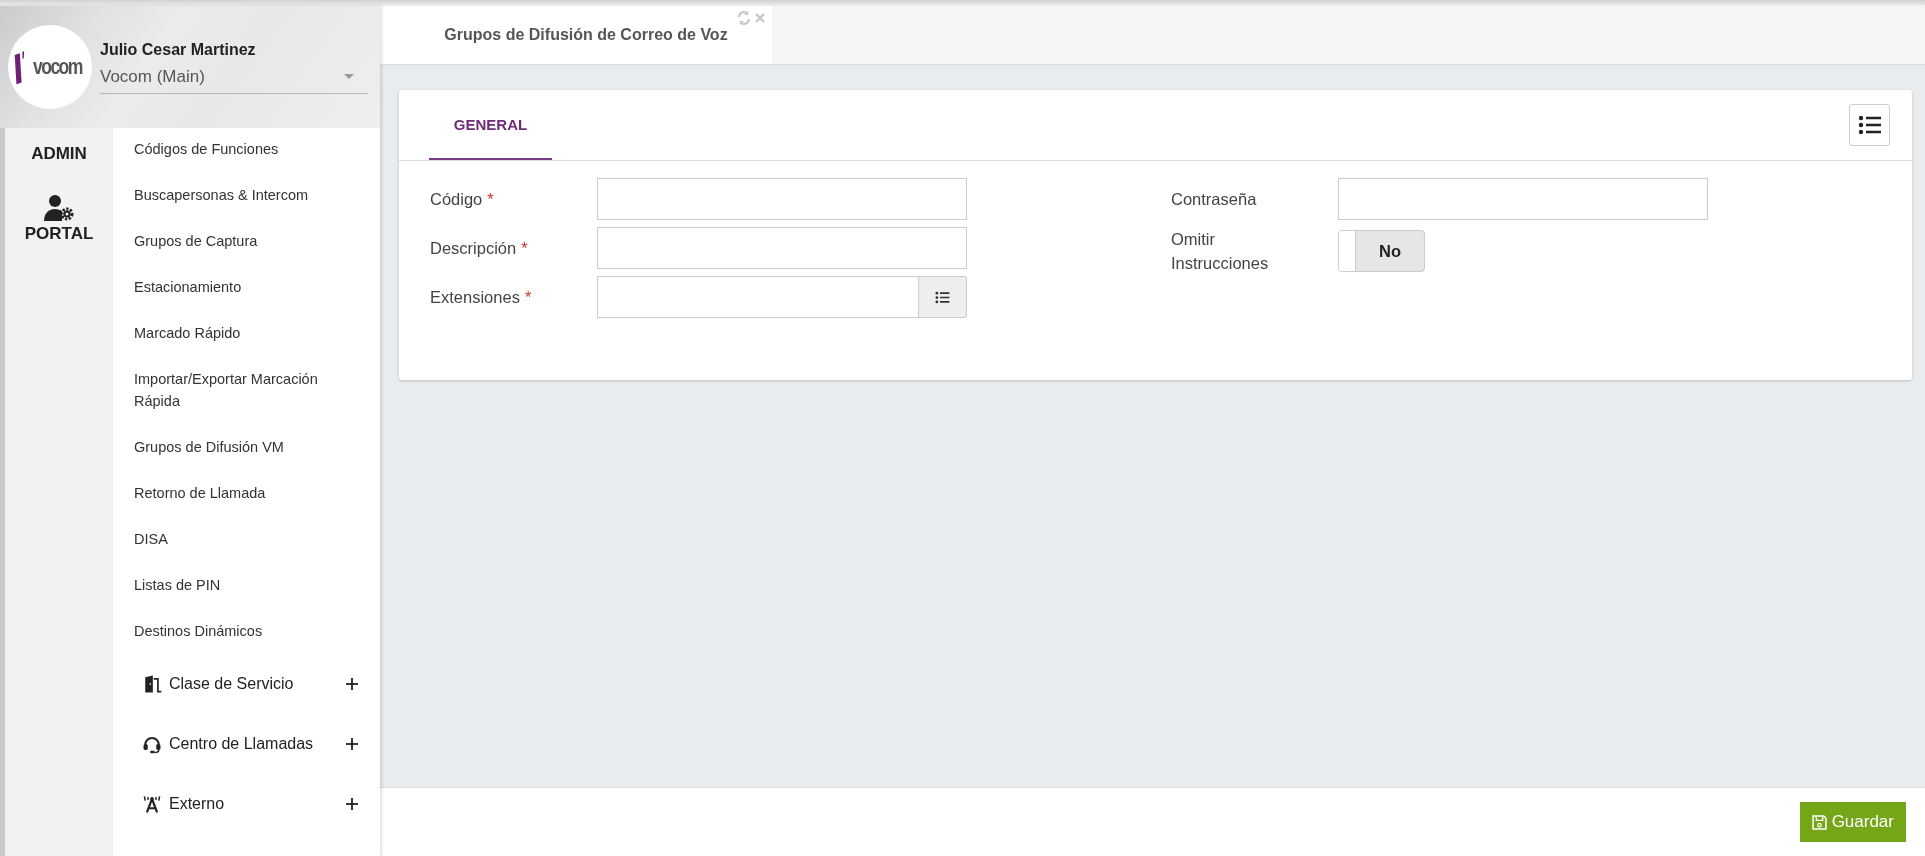  Describe the element at coordinates (246, 287) in the screenshot. I see `menu-item: Estacionamiento` at that location.